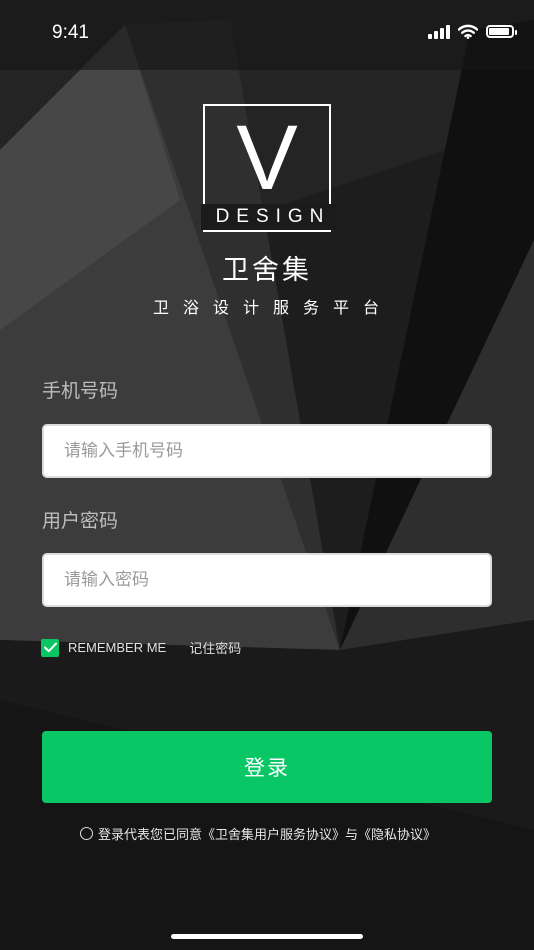  I want to click on status-icons, so click(472, 31).